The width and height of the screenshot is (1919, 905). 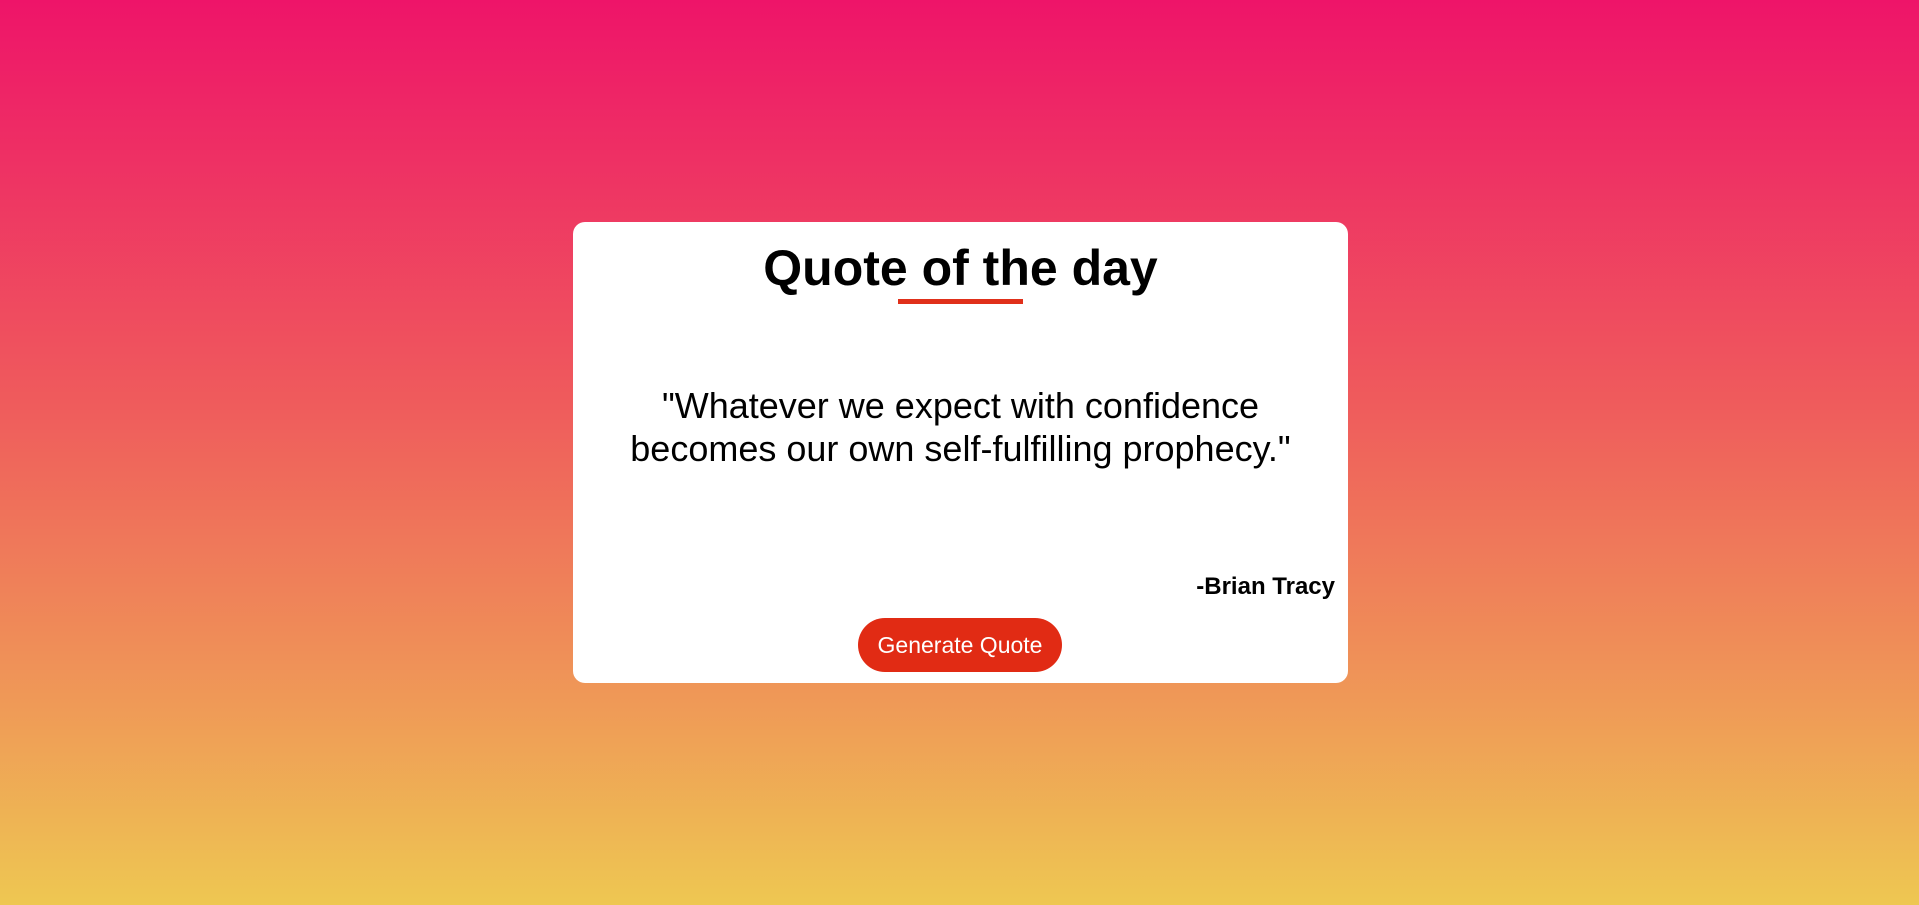 What do you see at coordinates (960, 645) in the screenshot?
I see `generate-quote-button: Generate Quote` at bounding box center [960, 645].